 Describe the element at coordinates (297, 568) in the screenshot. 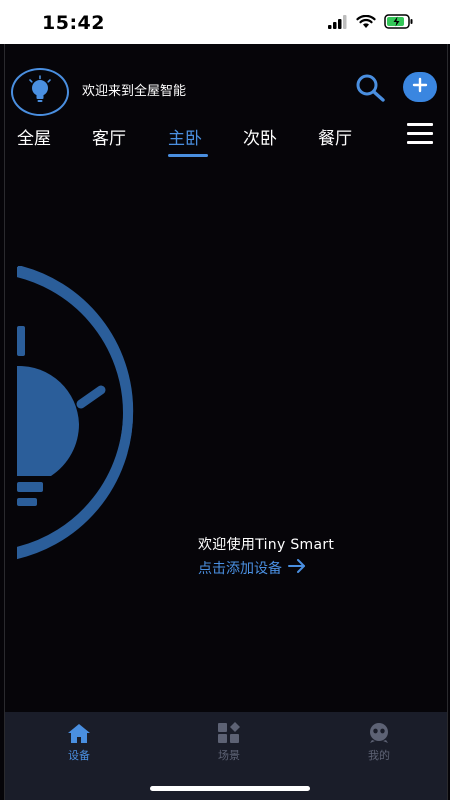

I see `arrow-right-icon` at that location.